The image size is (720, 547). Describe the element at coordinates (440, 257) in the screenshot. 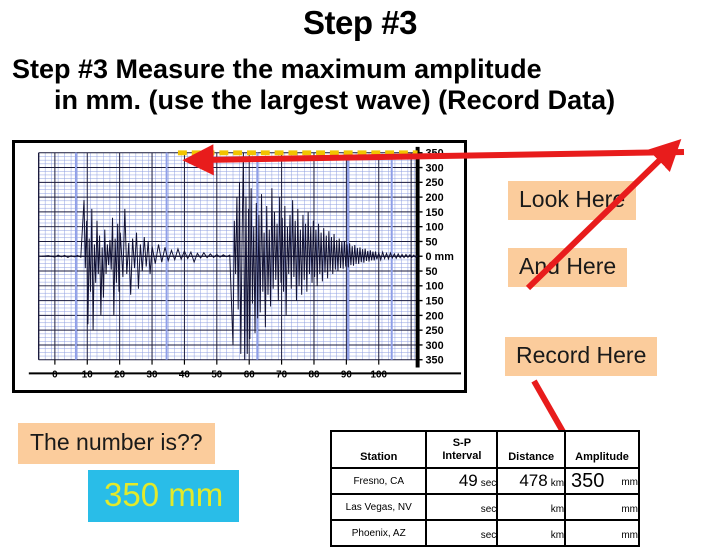

I see `svg-text: 0 mm` at that location.